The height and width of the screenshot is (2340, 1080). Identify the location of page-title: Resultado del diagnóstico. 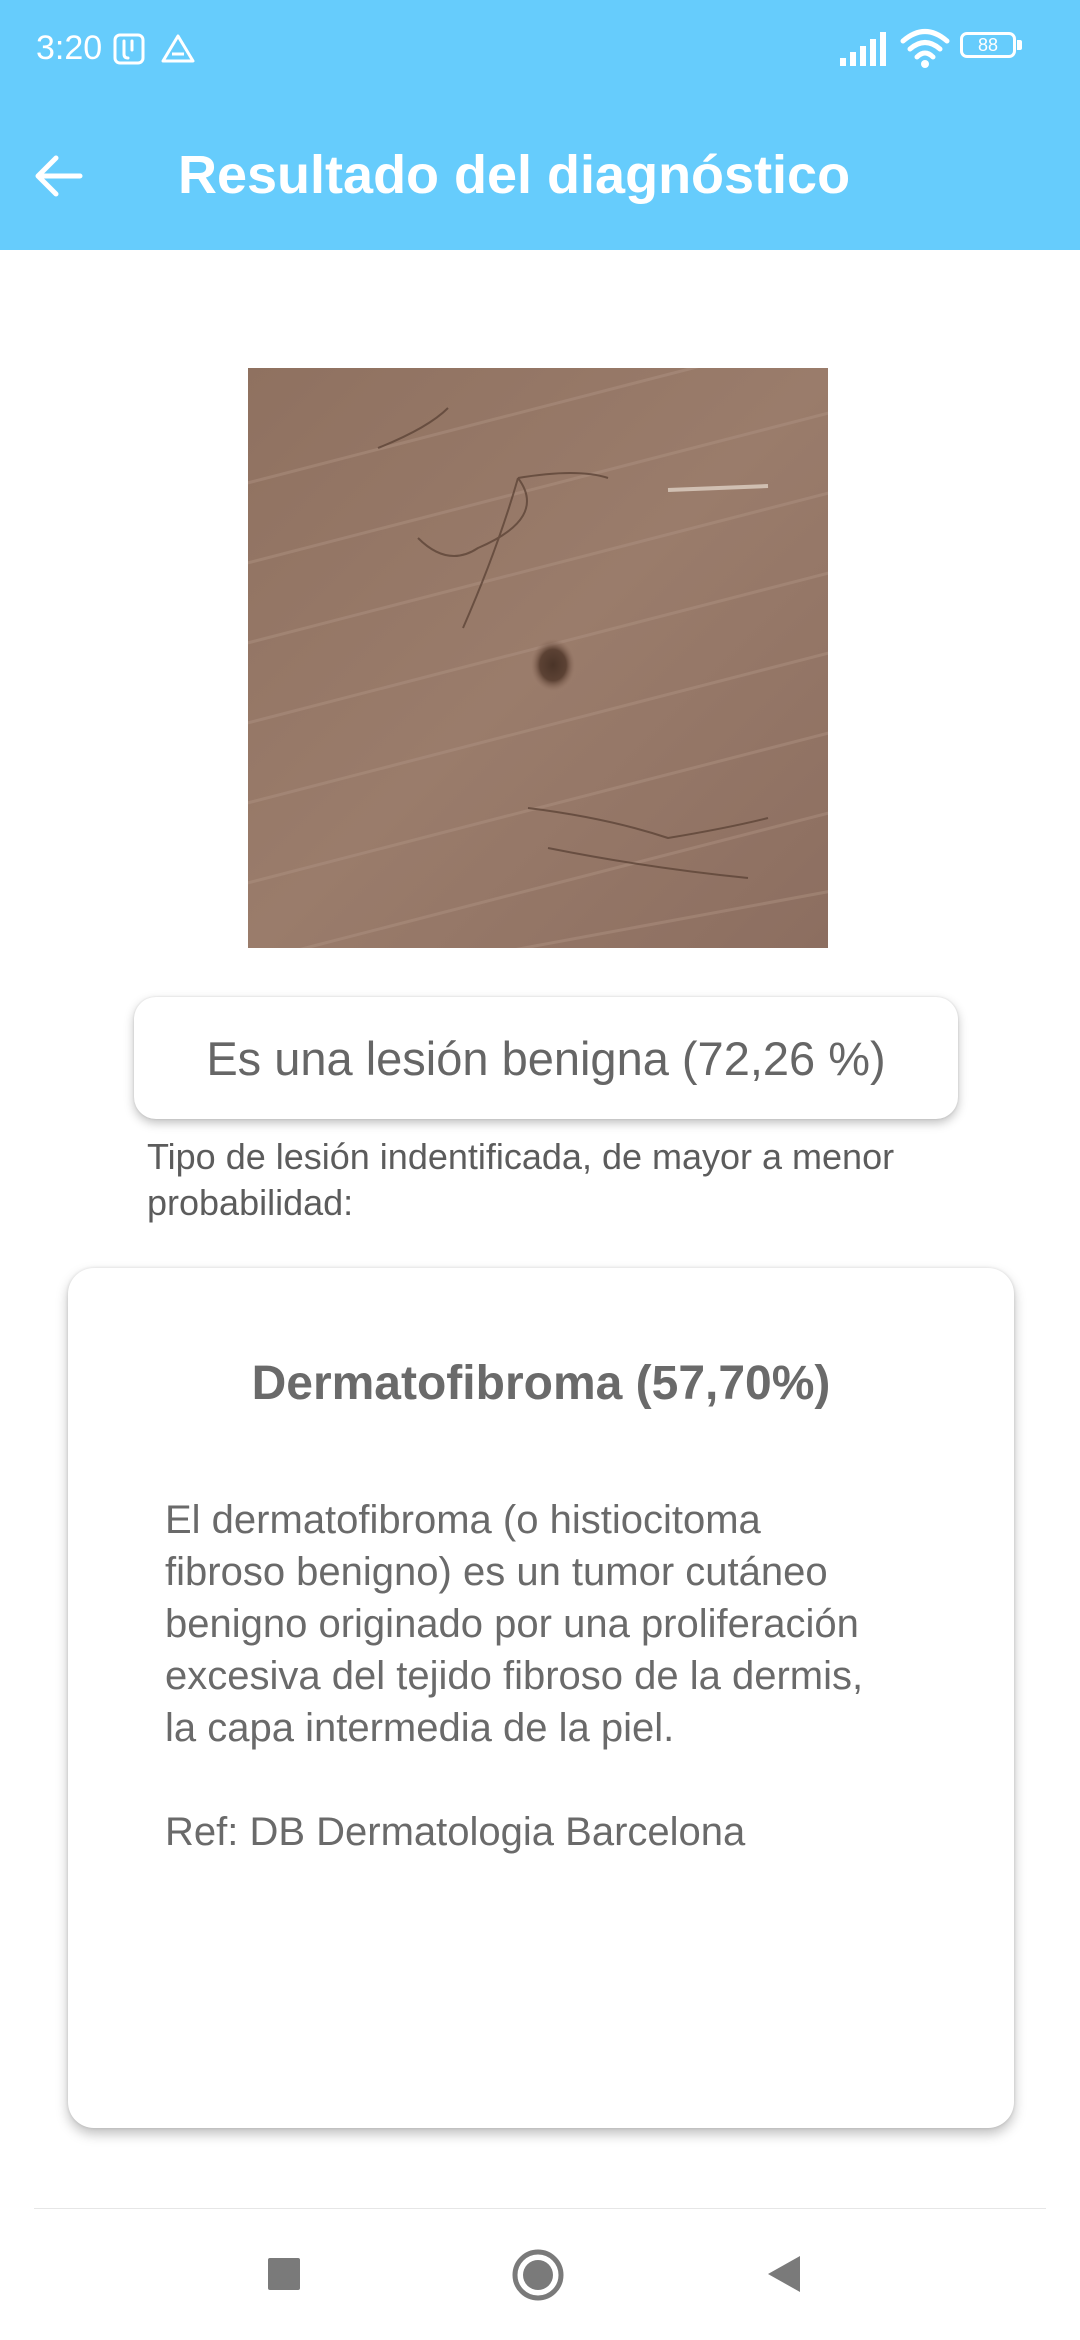
(514, 175).